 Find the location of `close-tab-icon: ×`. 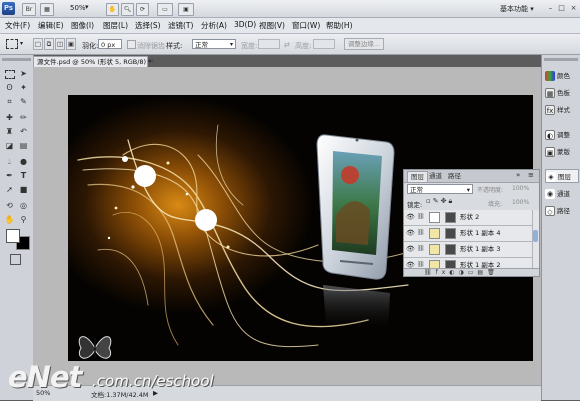

close-tab-icon: × is located at coordinates (152, 61).